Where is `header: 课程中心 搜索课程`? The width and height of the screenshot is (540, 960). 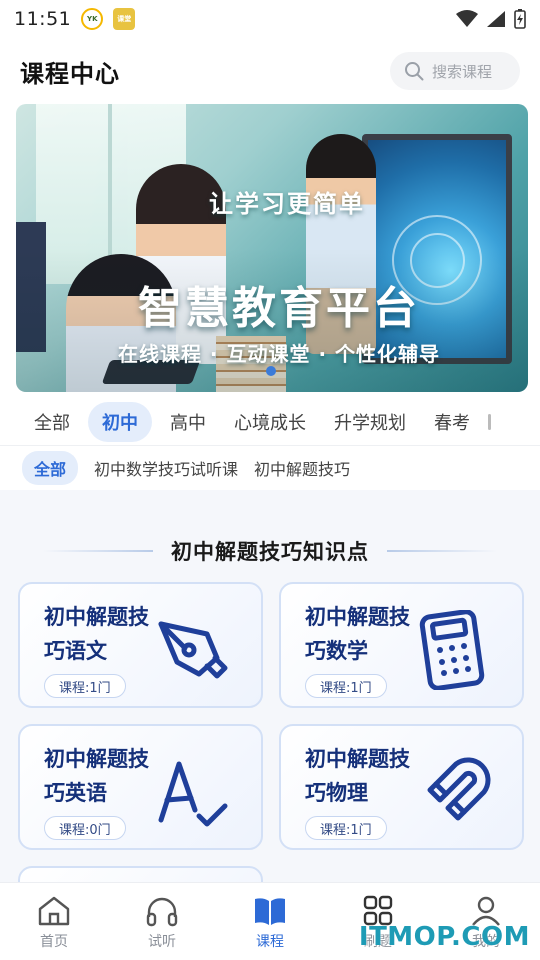
header: 课程中心 搜索课程 is located at coordinates (270, 71).